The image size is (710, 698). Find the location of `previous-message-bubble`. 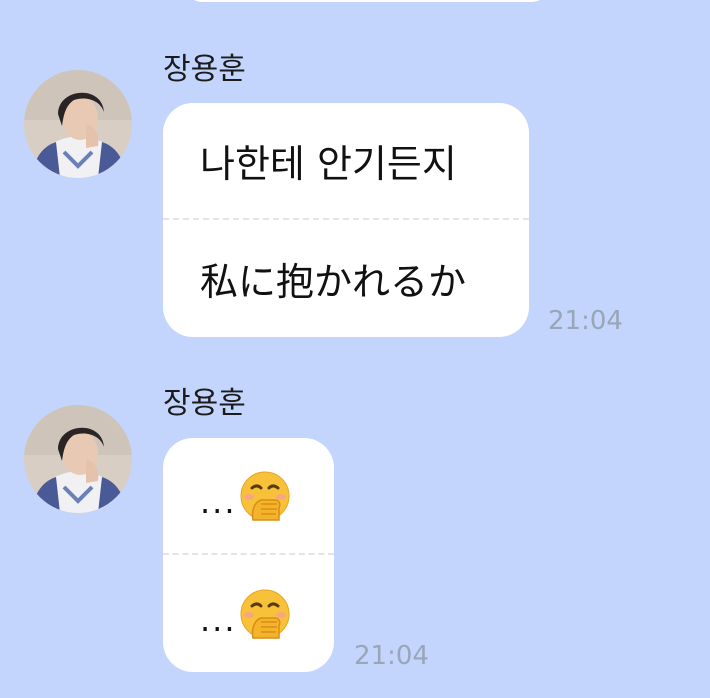

previous-message-bubble is located at coordinates (367, 1).